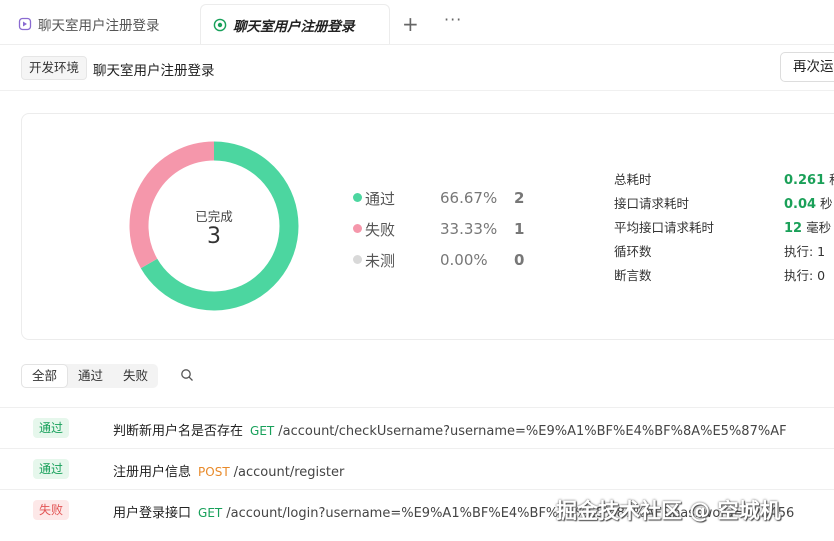  Describe the element at coordinates (152, 472) in the screenshot. I see `api-name: 注册用户信息` at that location.